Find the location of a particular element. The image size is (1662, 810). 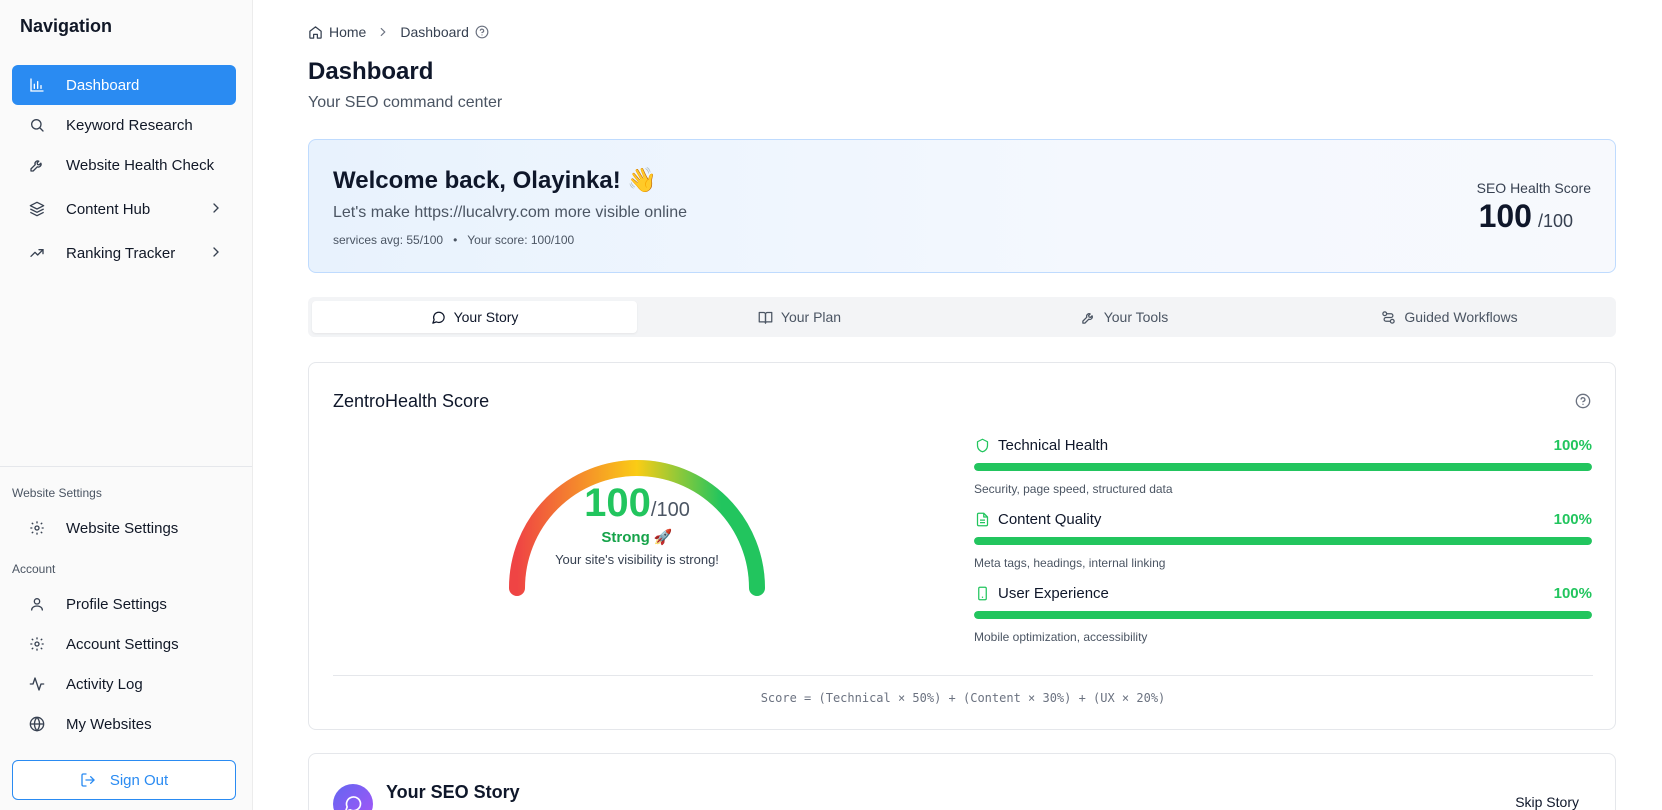

metric-name: Technical Health is located at coordinates (1053, 445).